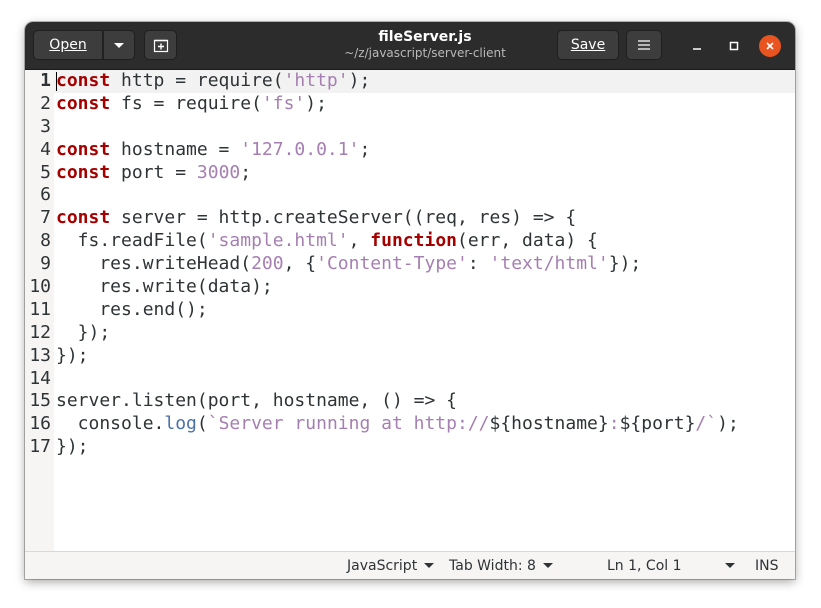 The width and height of the screenshot is (821, 608). What do you see at coordinates (278, 241) in the screenshot?
I see `string-token: 'sample.html'` at bounding box center [278, 241].